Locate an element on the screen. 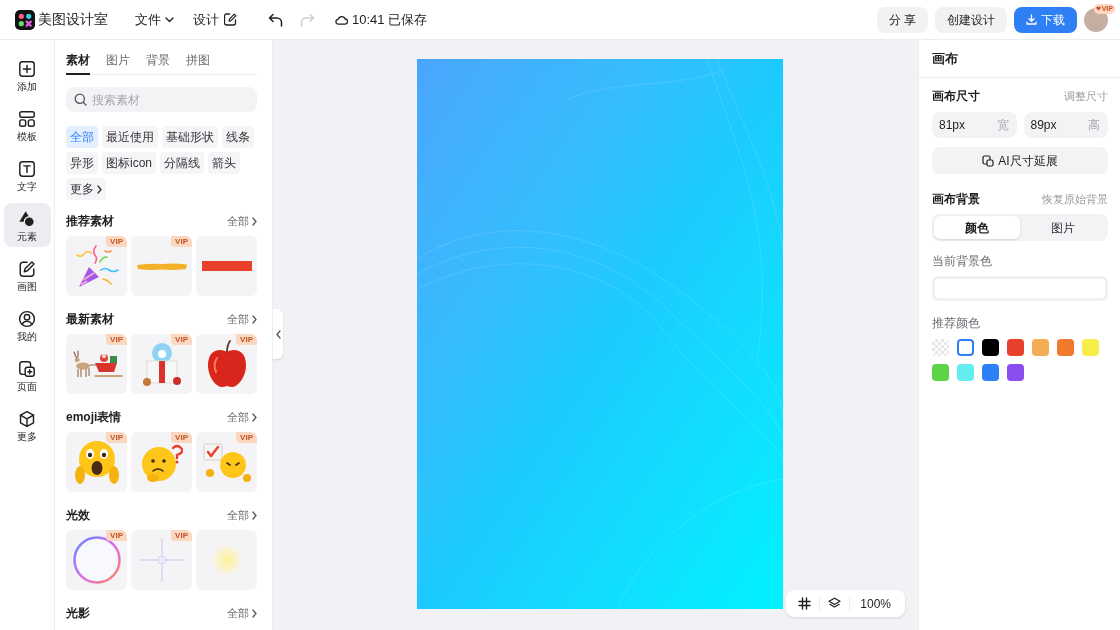 This screenshot has height=630, width=1120. cloud-icon is located at coordinates (341, 19).